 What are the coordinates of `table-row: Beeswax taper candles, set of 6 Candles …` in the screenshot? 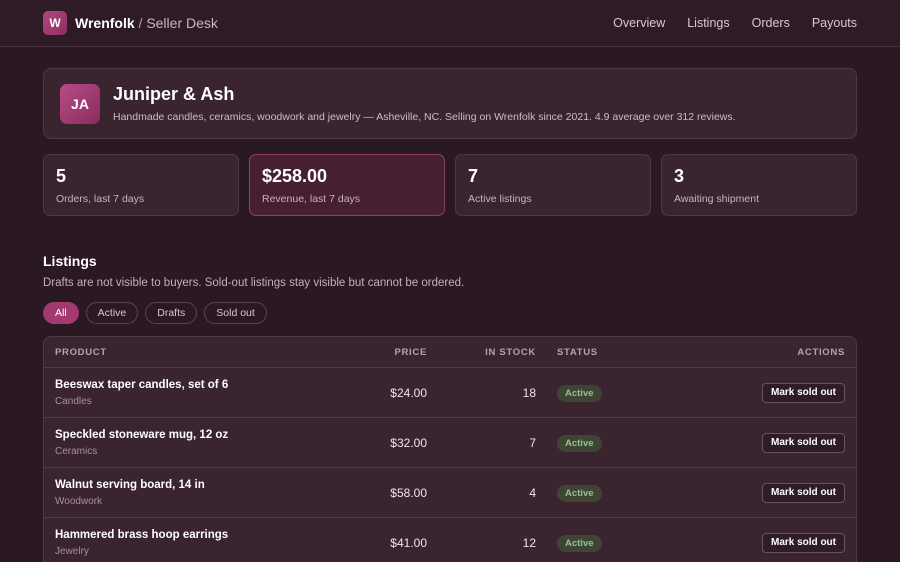 It's located at (450, 393).